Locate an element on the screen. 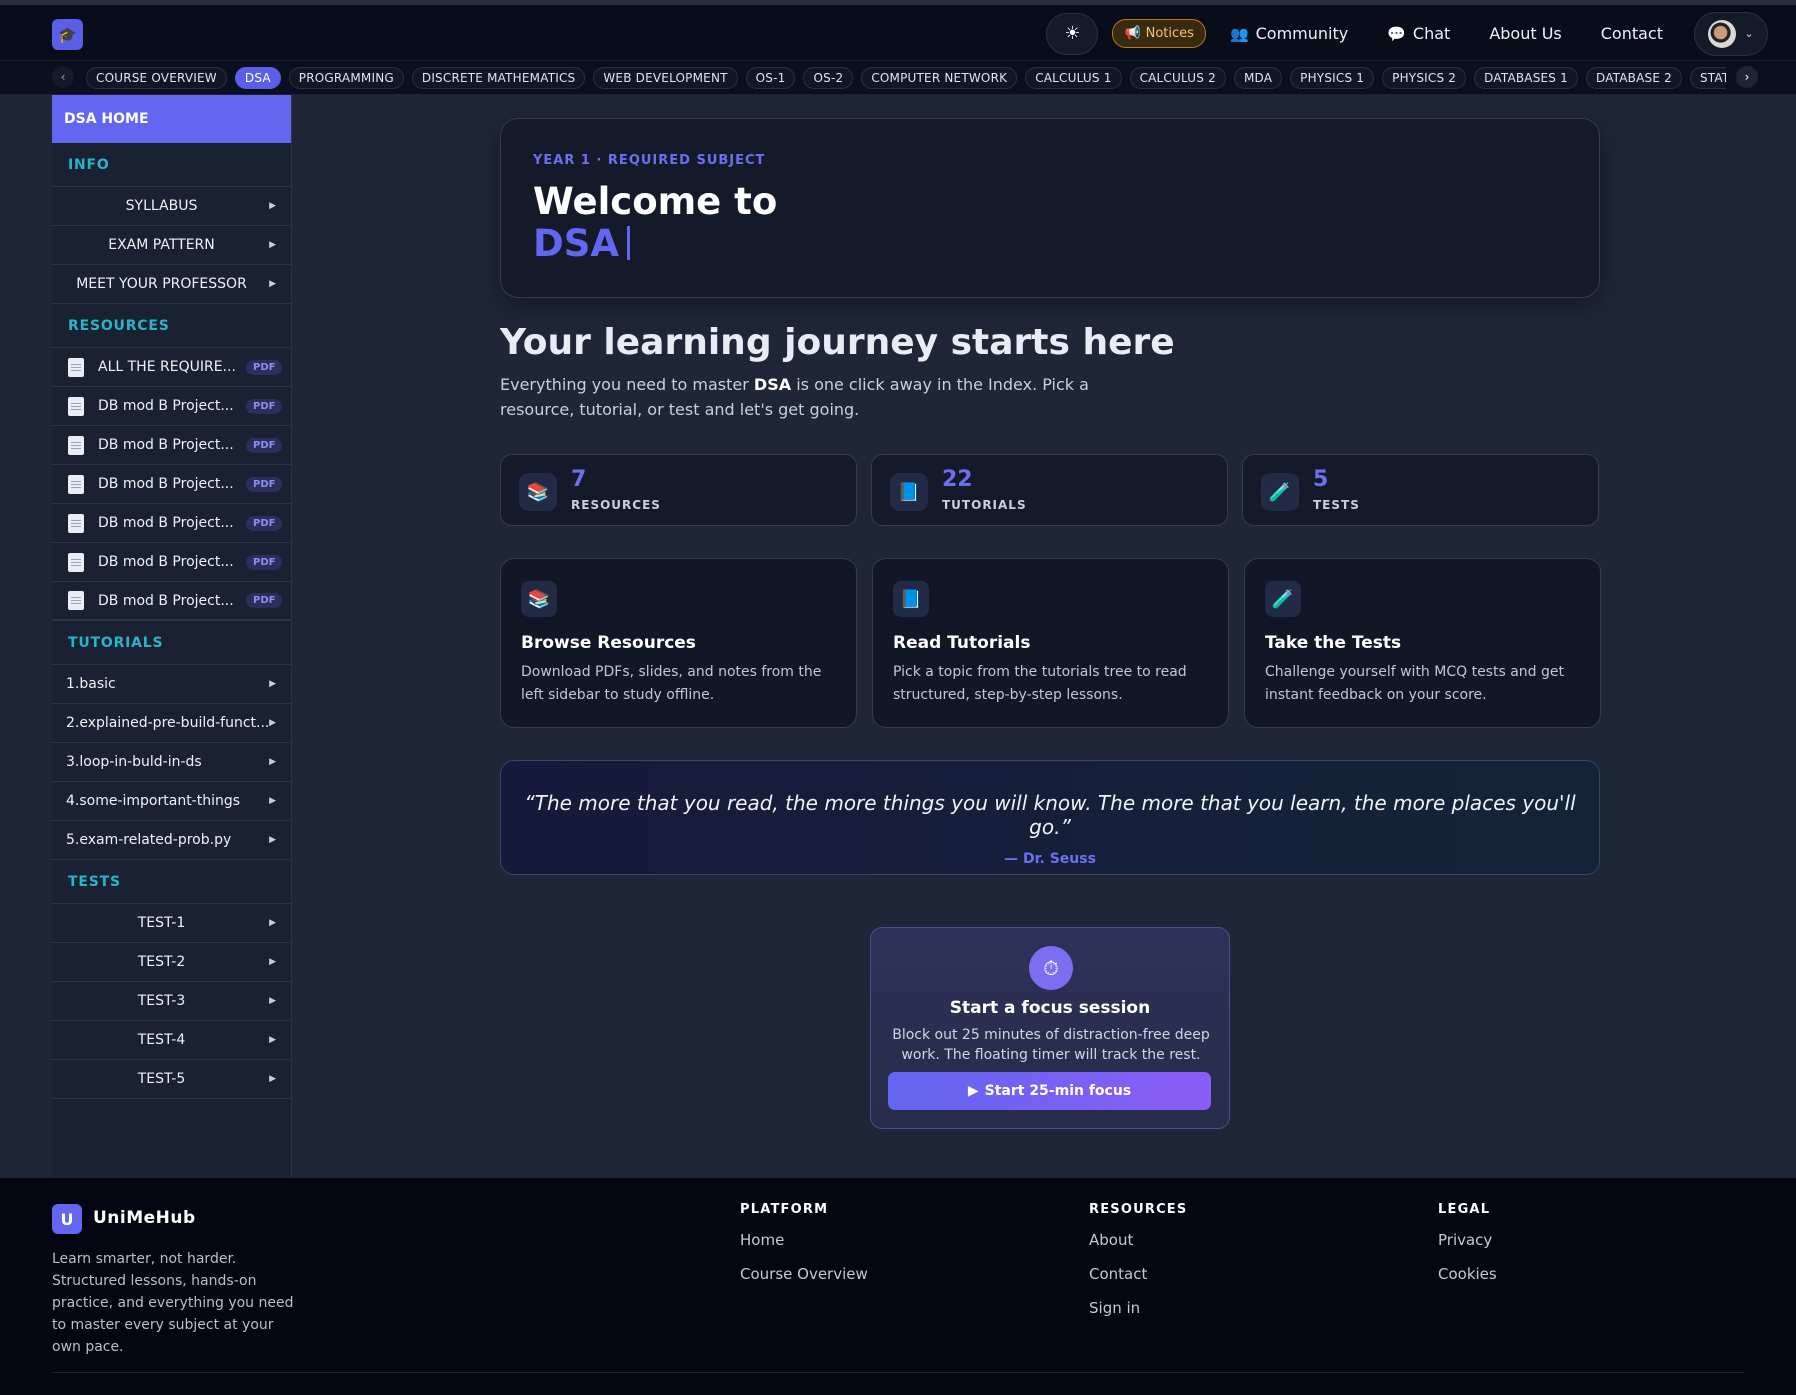 The height and width of the screenshot is (1395, 1796). user-menu-button: ⌄ is located at coordinates (1731, 33).